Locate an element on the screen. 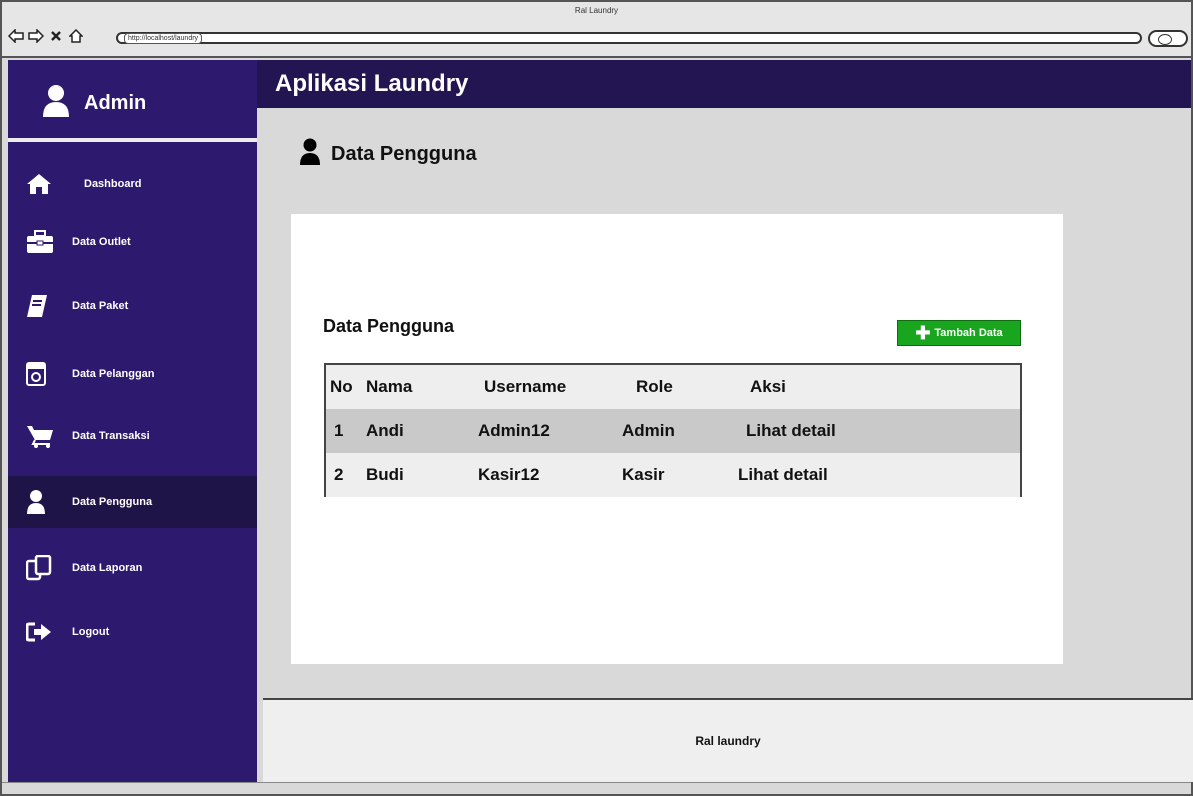  user-icon is located at coordinates (46, 502).